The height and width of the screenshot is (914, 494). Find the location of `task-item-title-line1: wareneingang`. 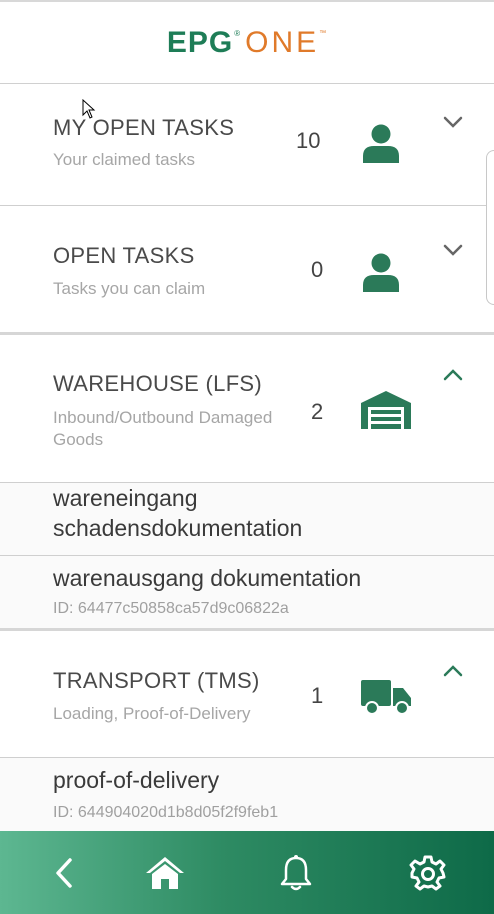

task-item-title-line1: wareneingang is located at coordinates (125, 498).